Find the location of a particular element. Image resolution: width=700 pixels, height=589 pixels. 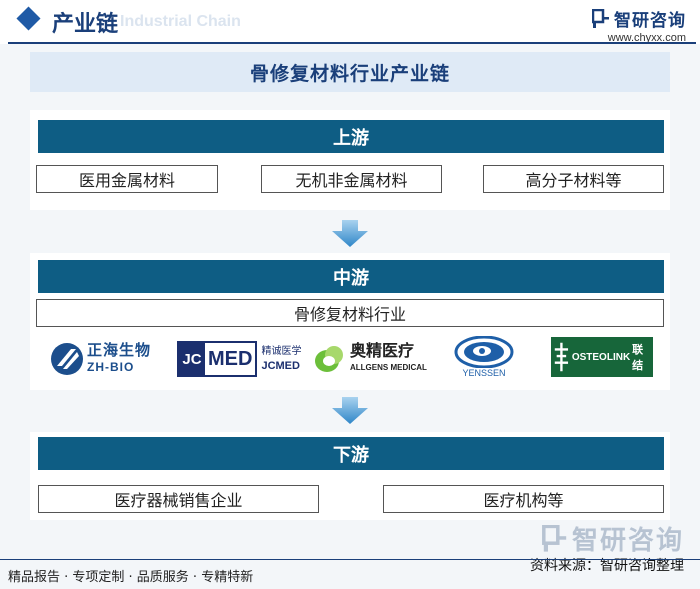

allgens-name-cn: 奥精医疗 is located at coordinates (382, 350).